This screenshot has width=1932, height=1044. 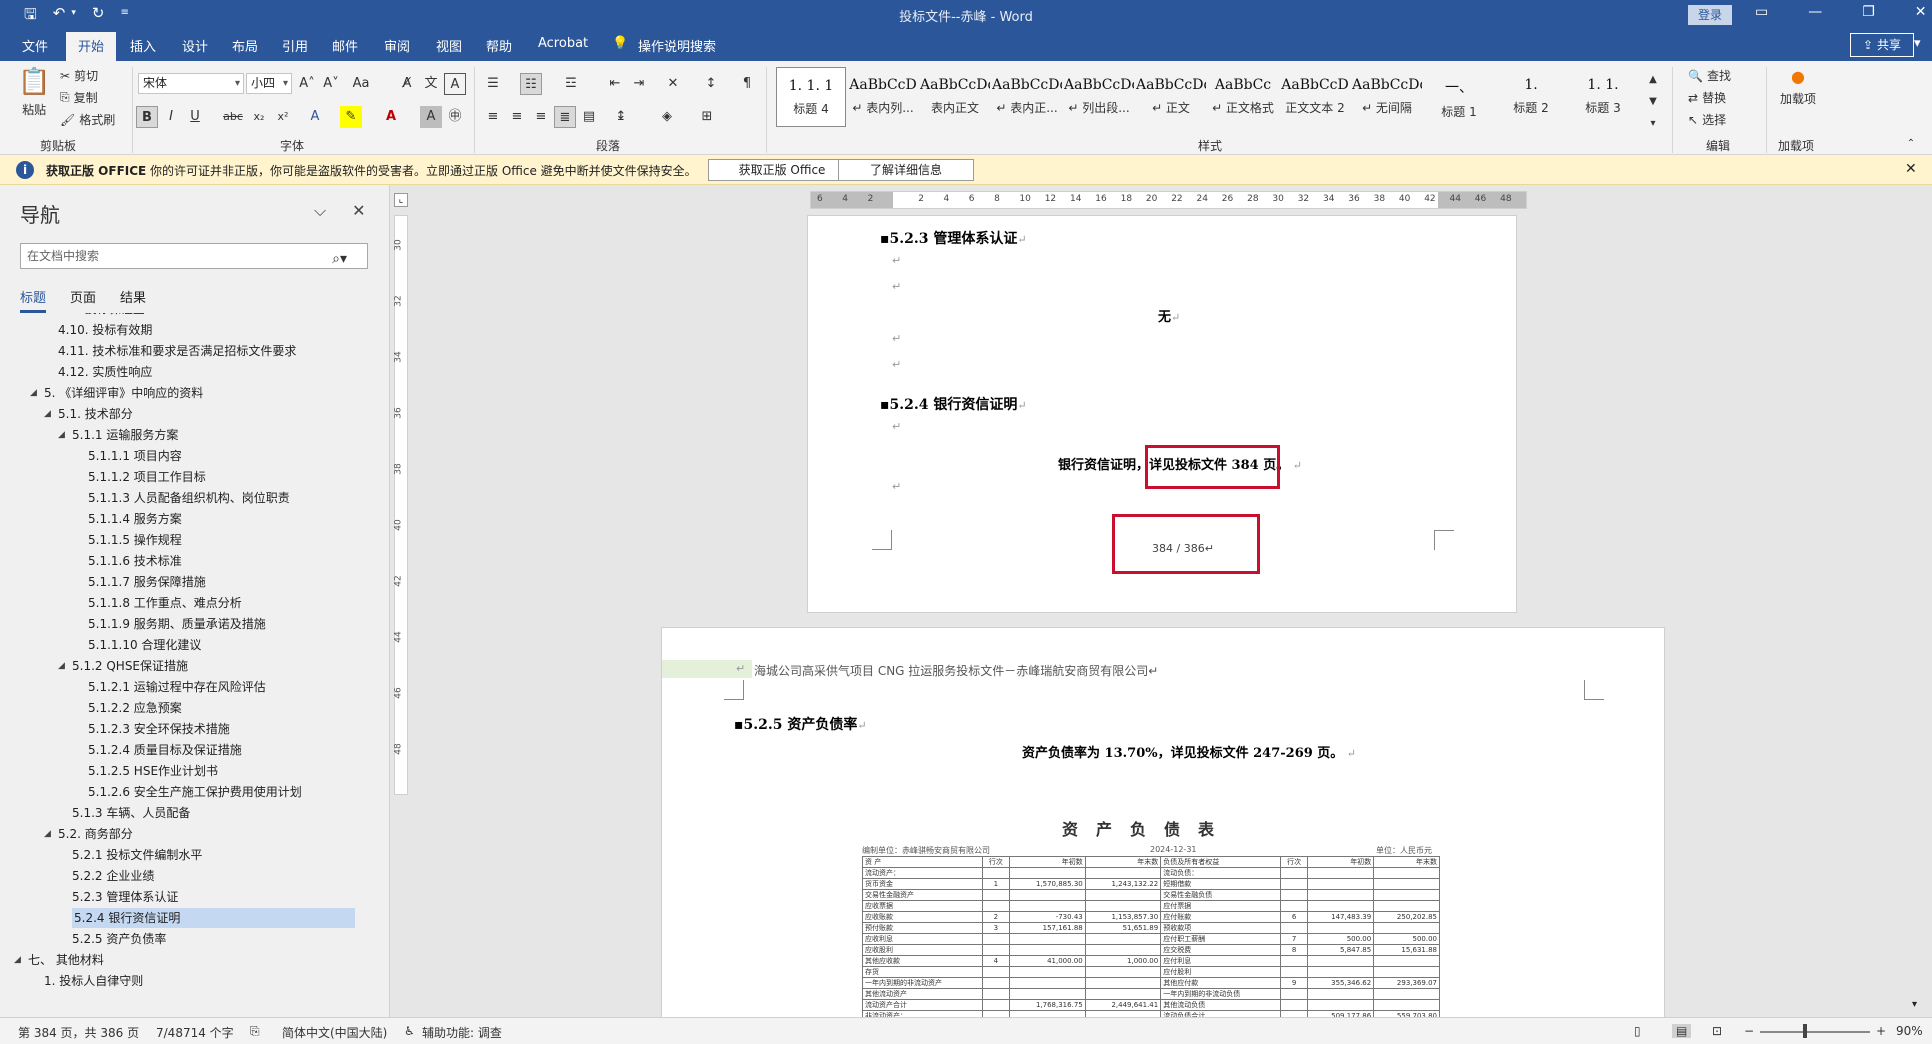 I want to click on word-count: 7/48714 个字, so click(x=195, y=1032).